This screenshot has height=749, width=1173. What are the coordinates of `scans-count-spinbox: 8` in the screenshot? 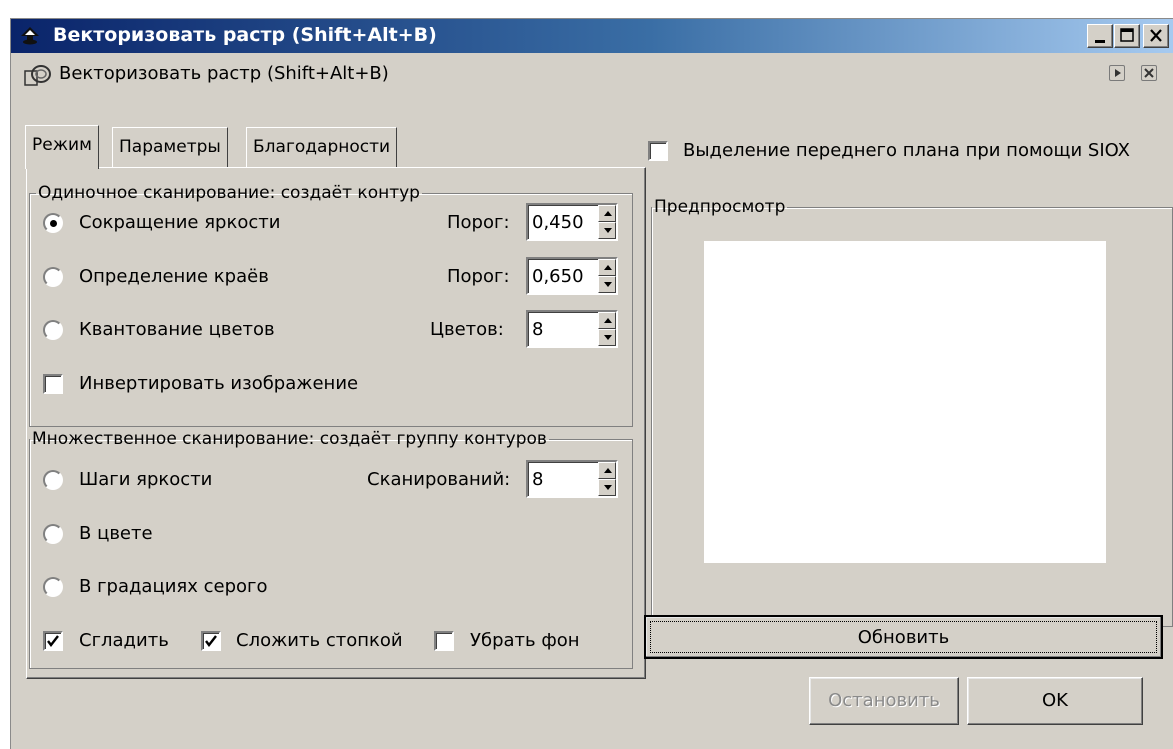 It's located at (572, 479).